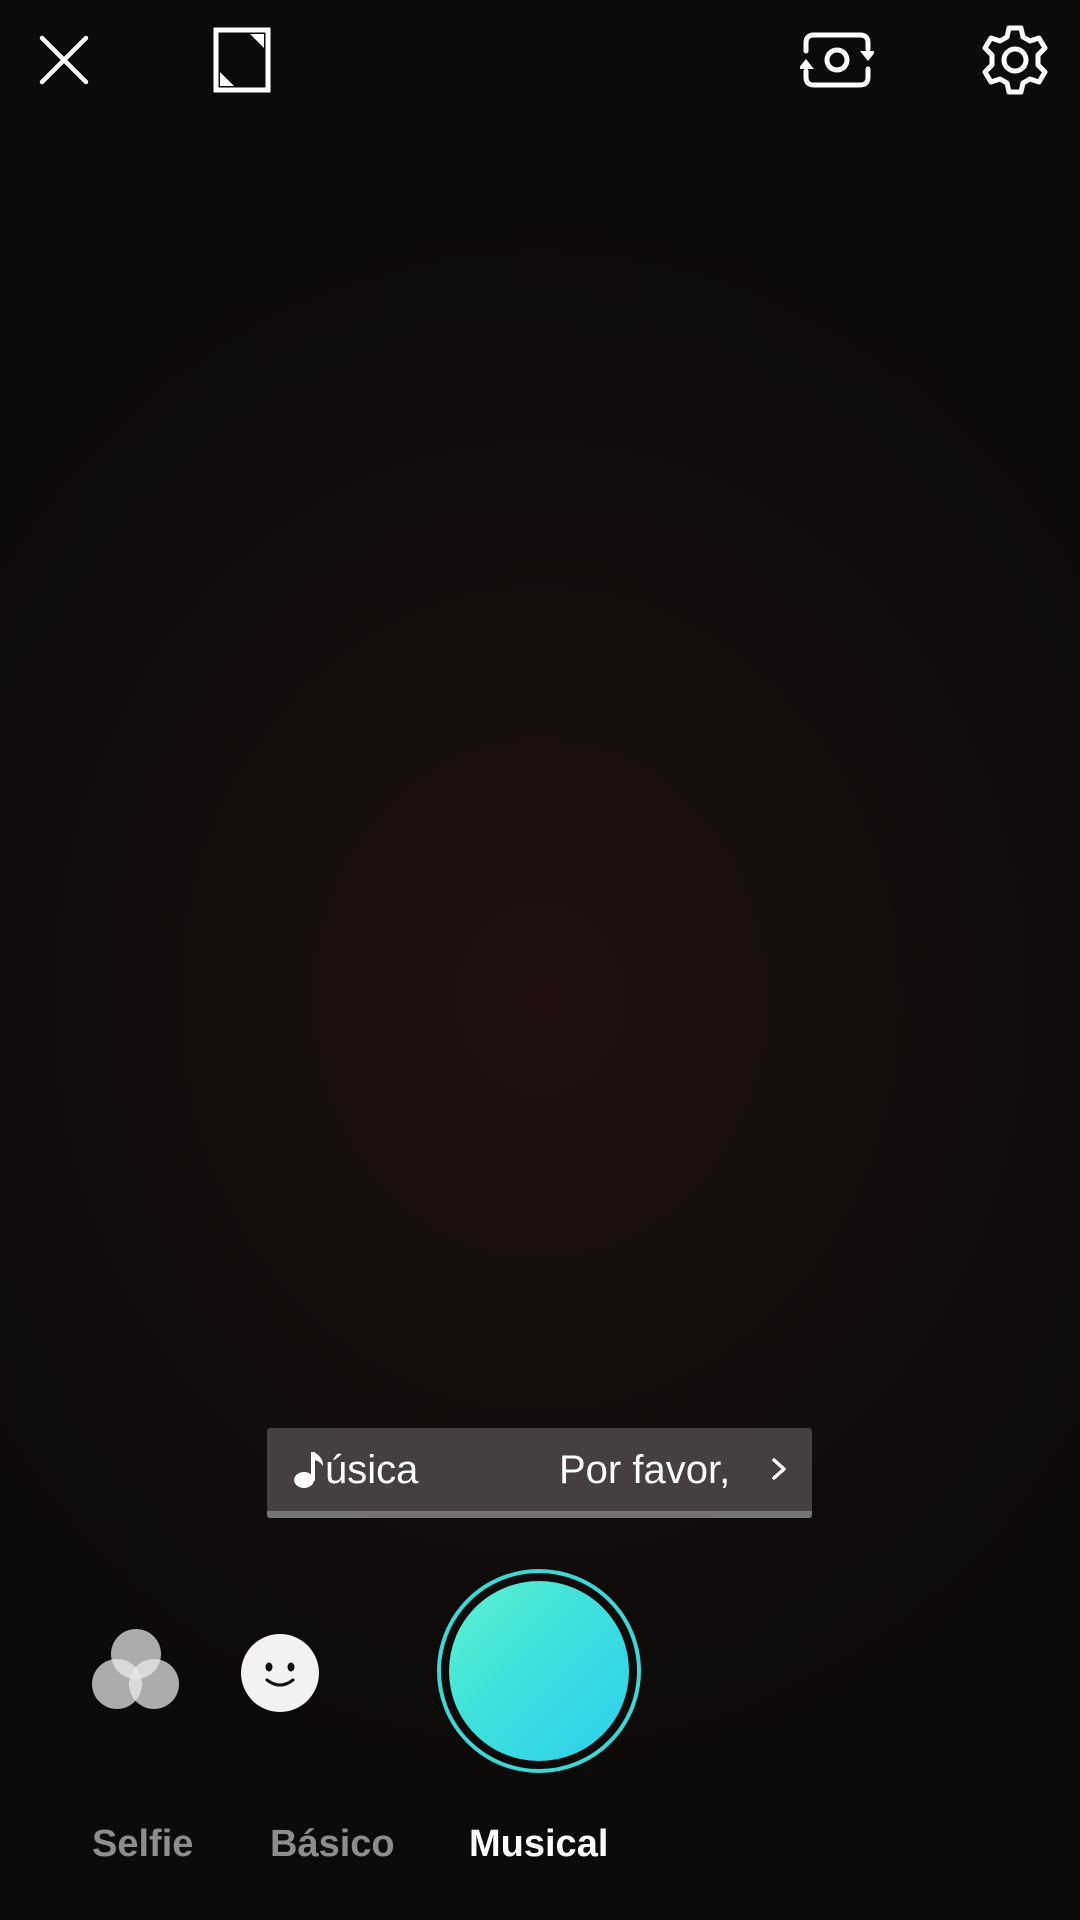 The image size is (1080, 1920). Describe the element at coordinates (779, 1469) in the screenshot. I see `chevron-right-icon` at that location.